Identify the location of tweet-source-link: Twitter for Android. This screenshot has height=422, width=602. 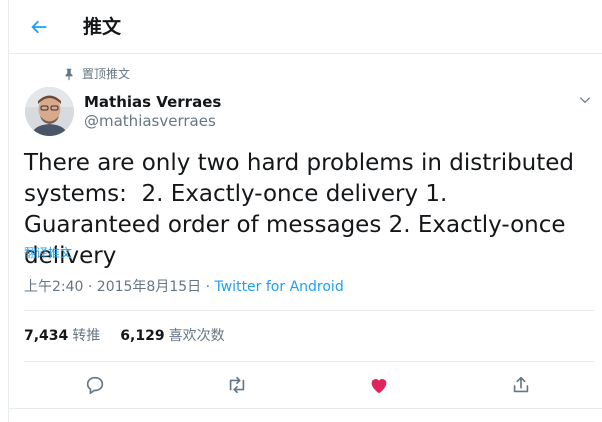
(279, 287).